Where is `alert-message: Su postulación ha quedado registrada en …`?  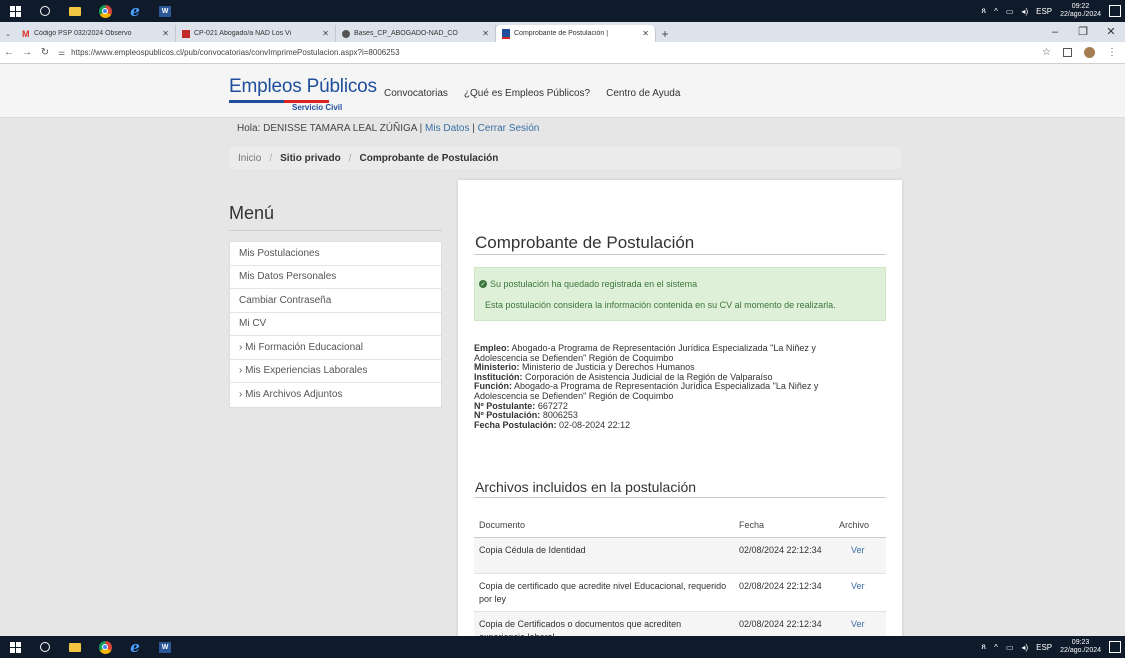 alert-message: Su postulación ha quedado registrada en … is located at coordinates (594, 284).